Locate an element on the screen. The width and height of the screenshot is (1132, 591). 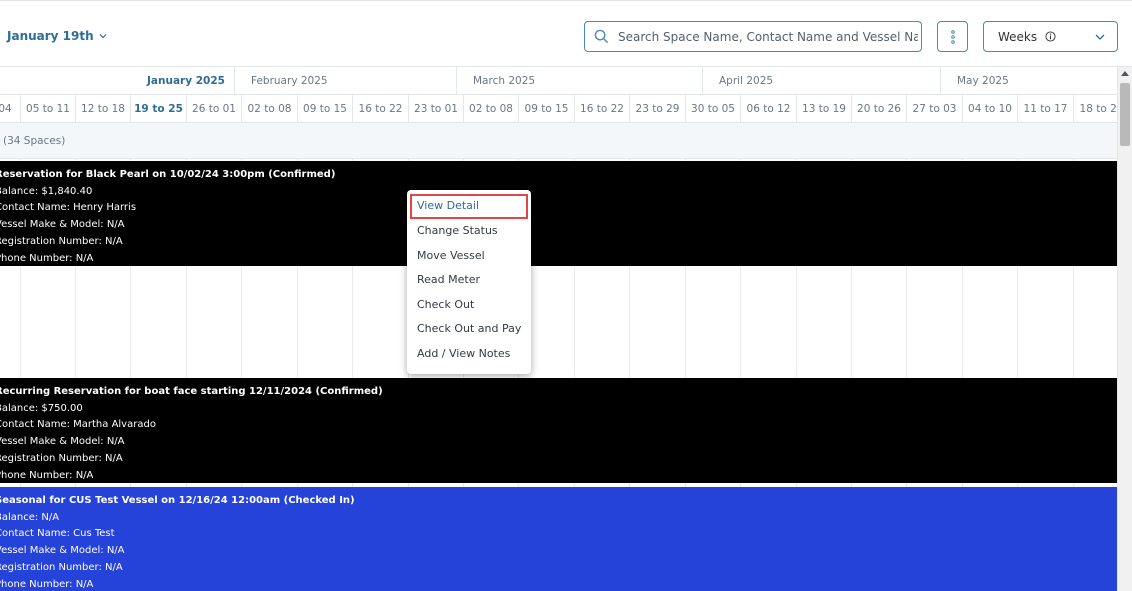
week-label: 13 to 19 is located at coordinates (824, 108).